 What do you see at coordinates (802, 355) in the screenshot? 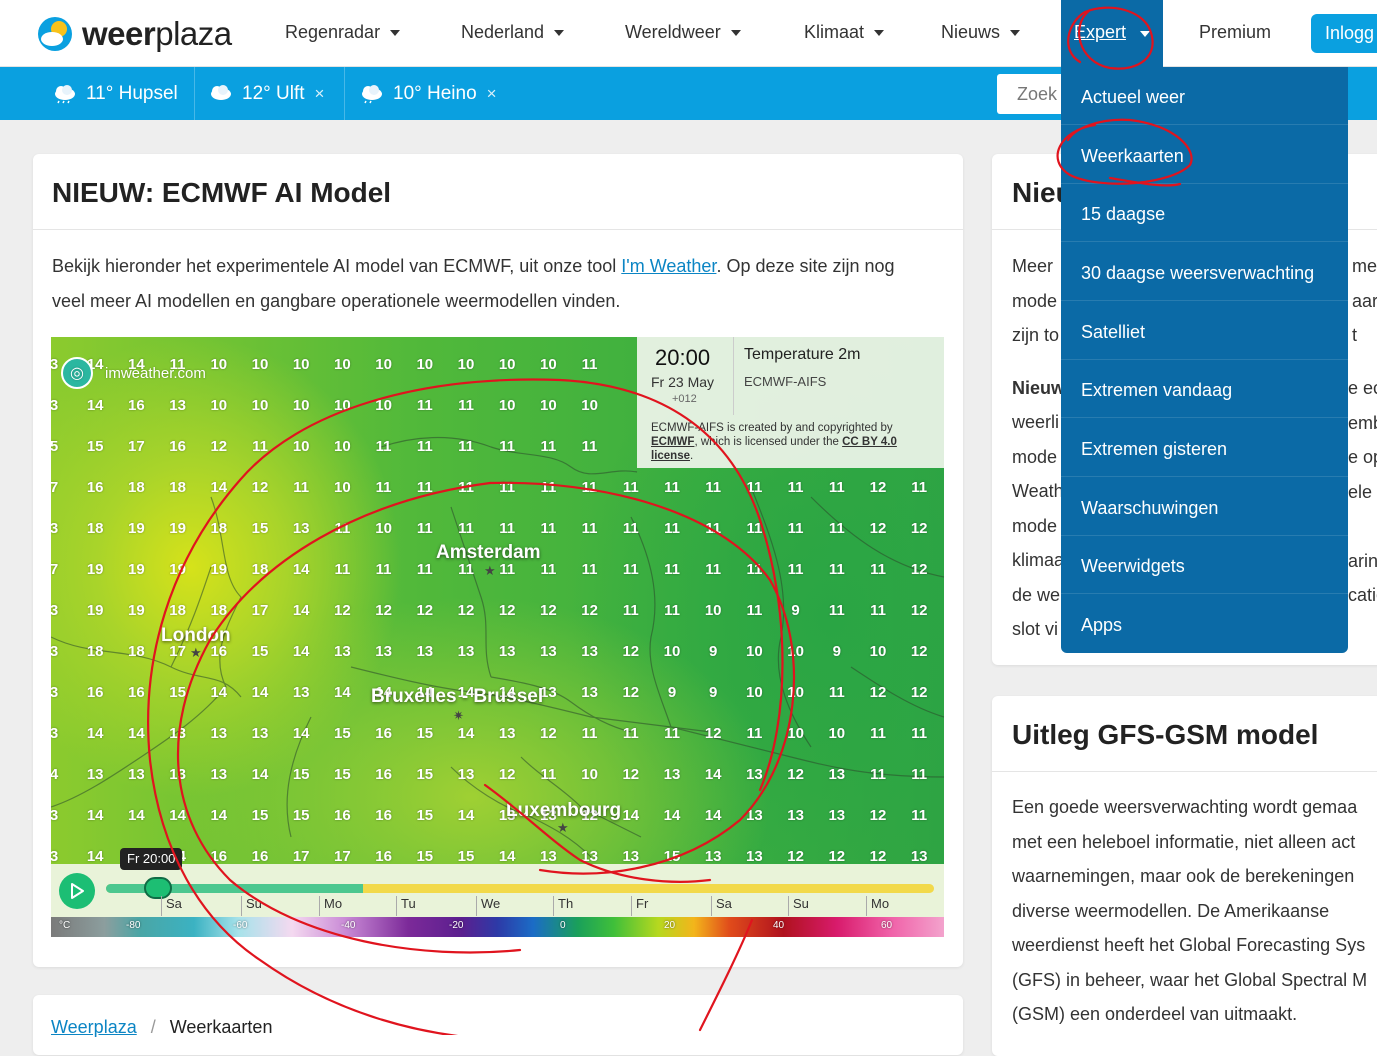
I see `map-variable: Temperature 2m` at bounding box center [802, 355].